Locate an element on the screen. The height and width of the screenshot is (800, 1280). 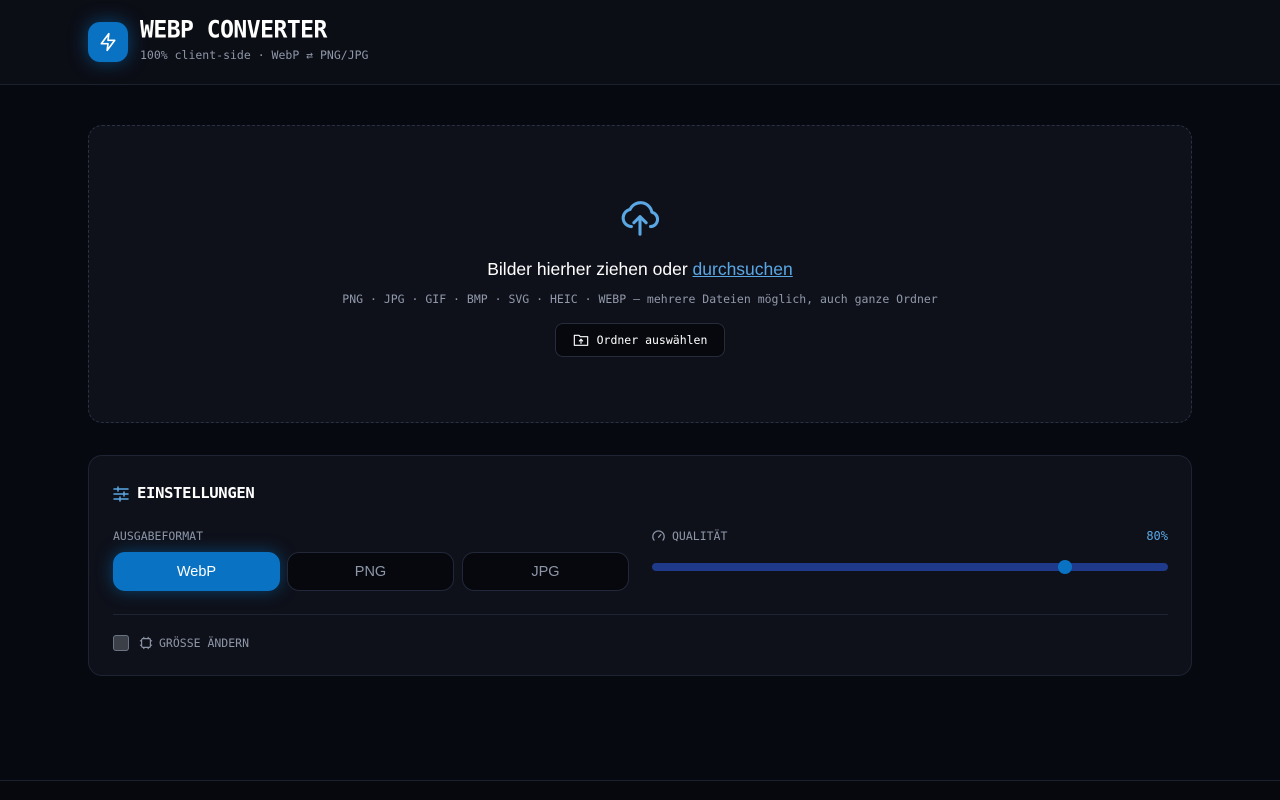
app-subtitle: 100% client-side · WebP ⇄ PNG/JPG is located at coordinates (254, 55).